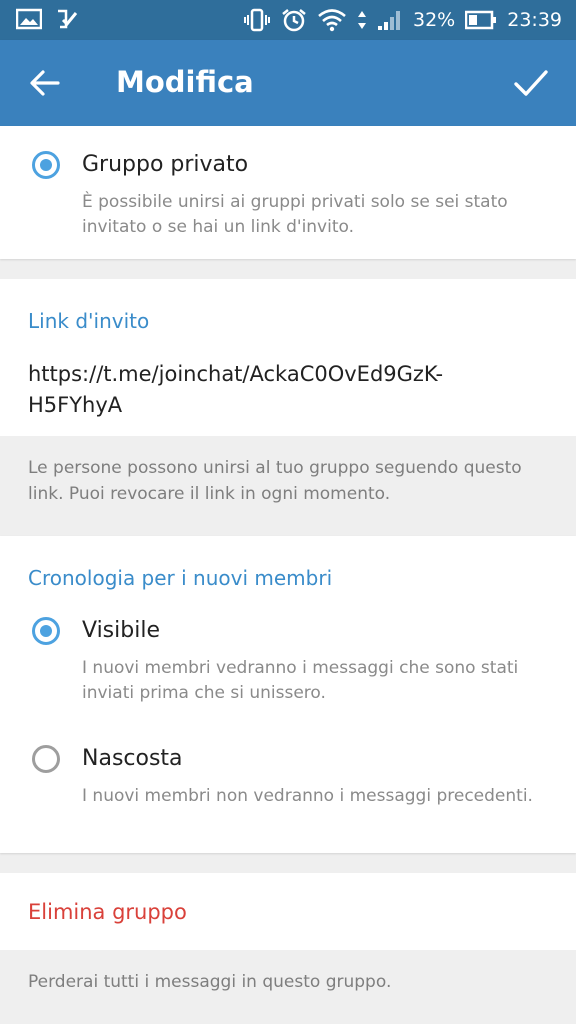  Describe the element at coordinates (389, 20) in the screenshot. I see `signal-icon` at that location.